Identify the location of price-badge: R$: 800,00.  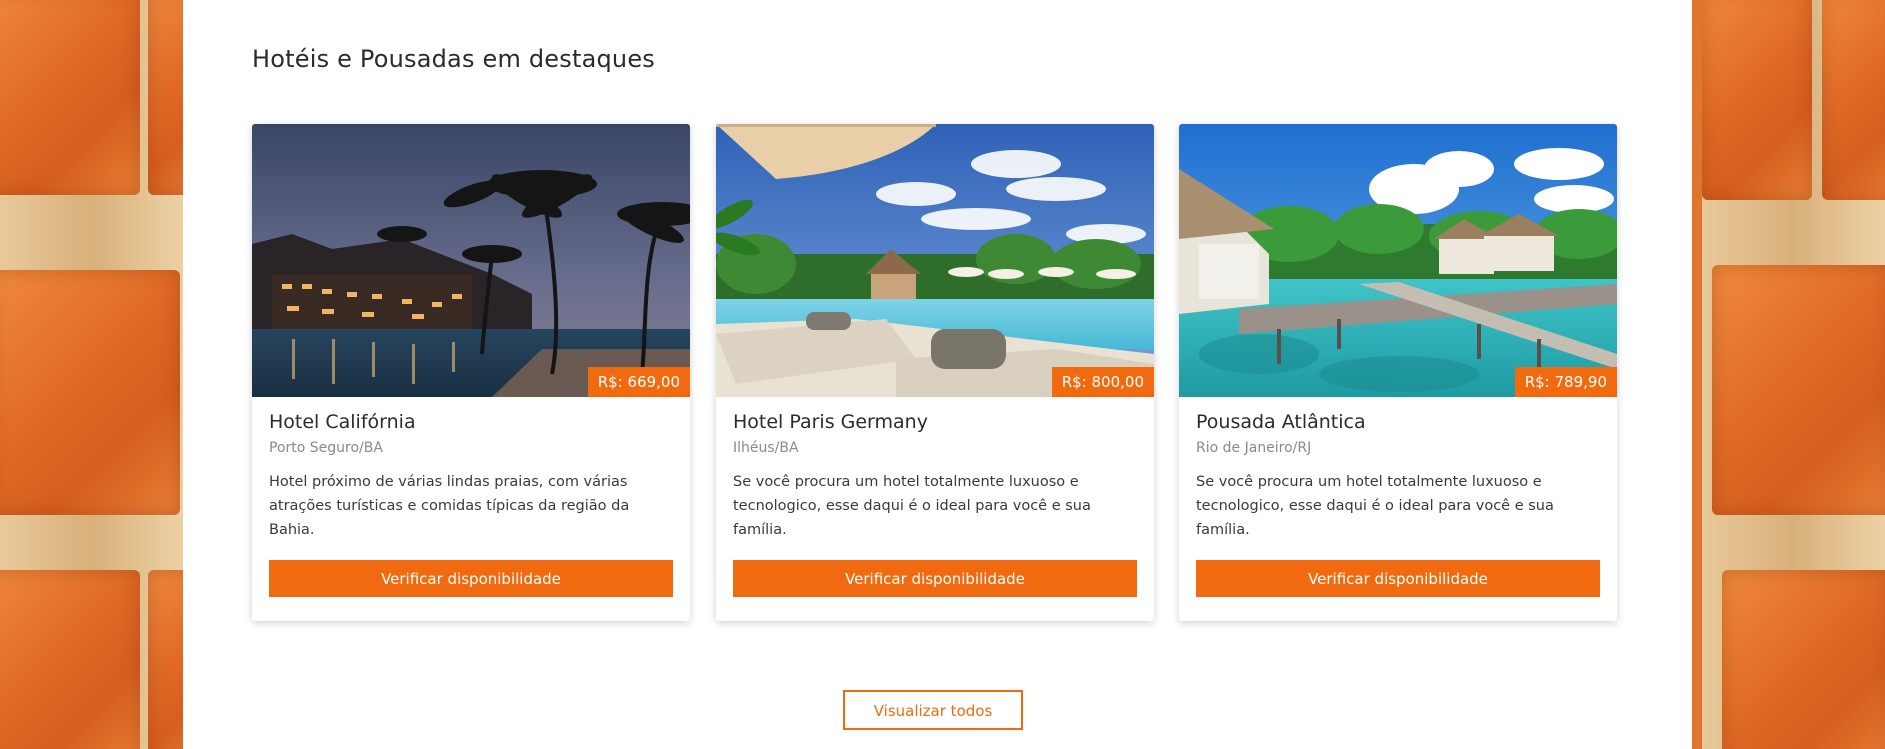
(1102, 382).